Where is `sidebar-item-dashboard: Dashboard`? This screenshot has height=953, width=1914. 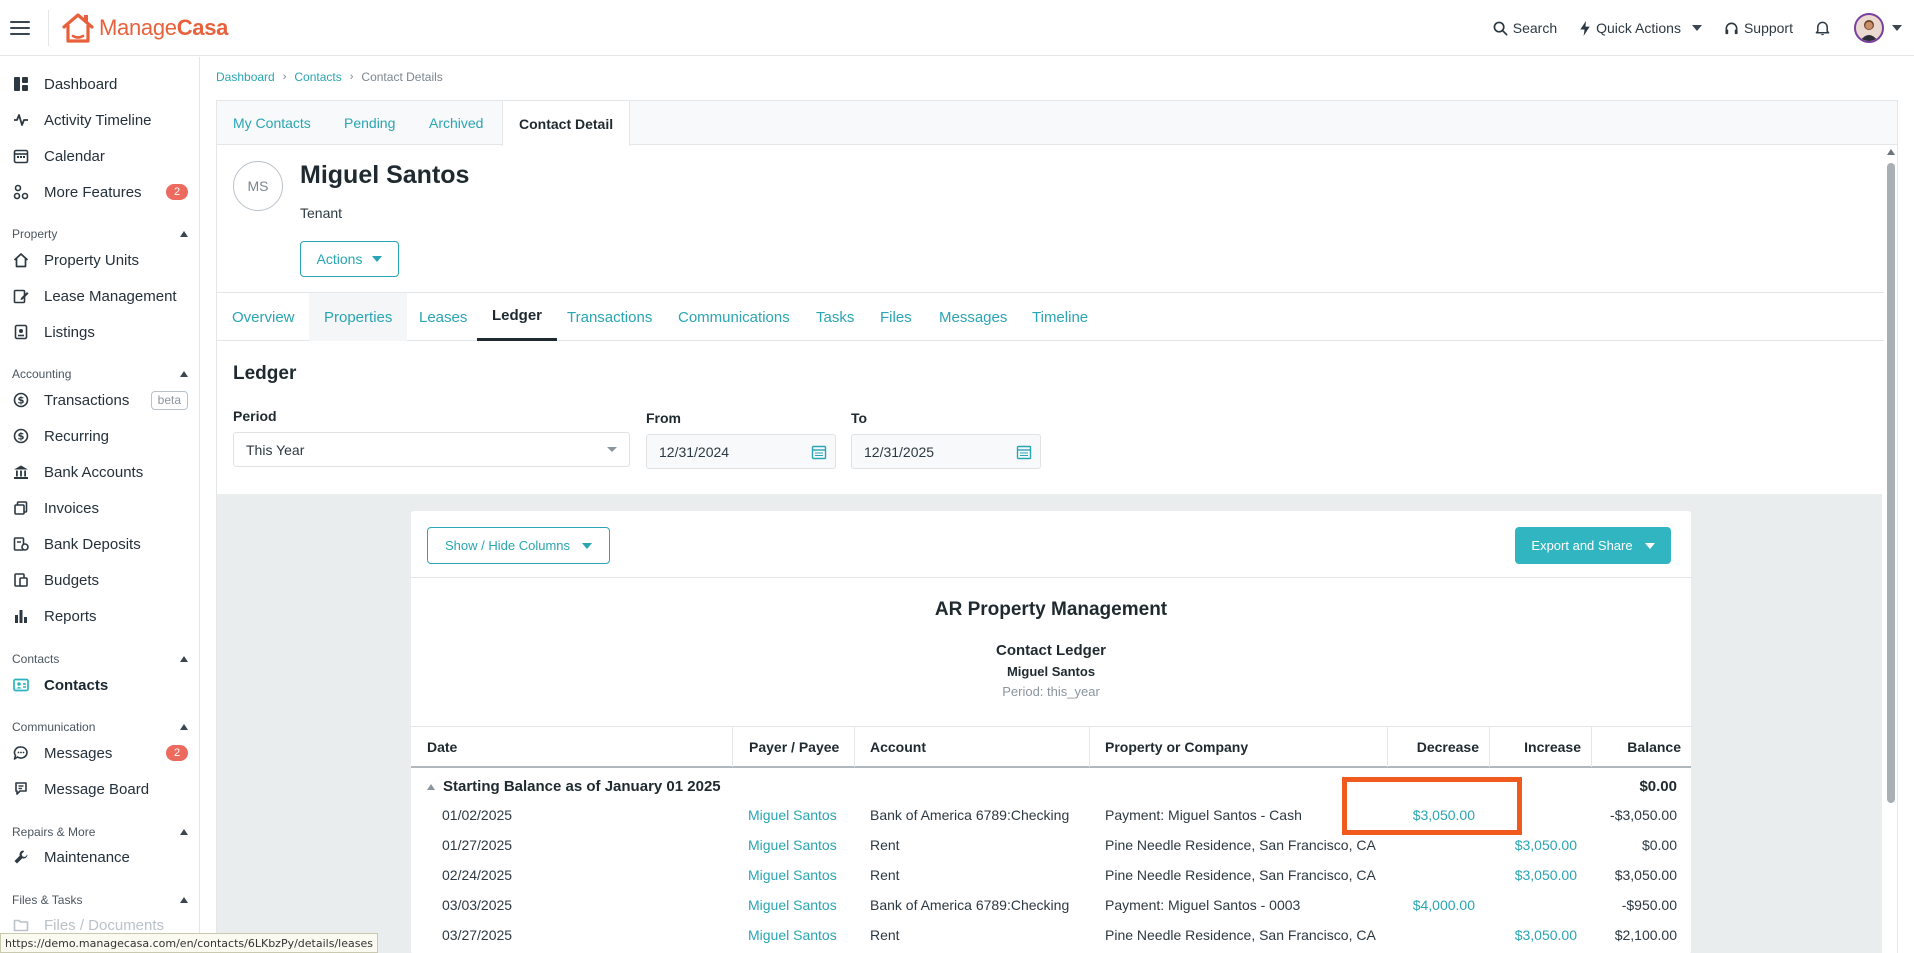
sidebar-item-dashboard: Dashboard is located at coordinates (99, 84).